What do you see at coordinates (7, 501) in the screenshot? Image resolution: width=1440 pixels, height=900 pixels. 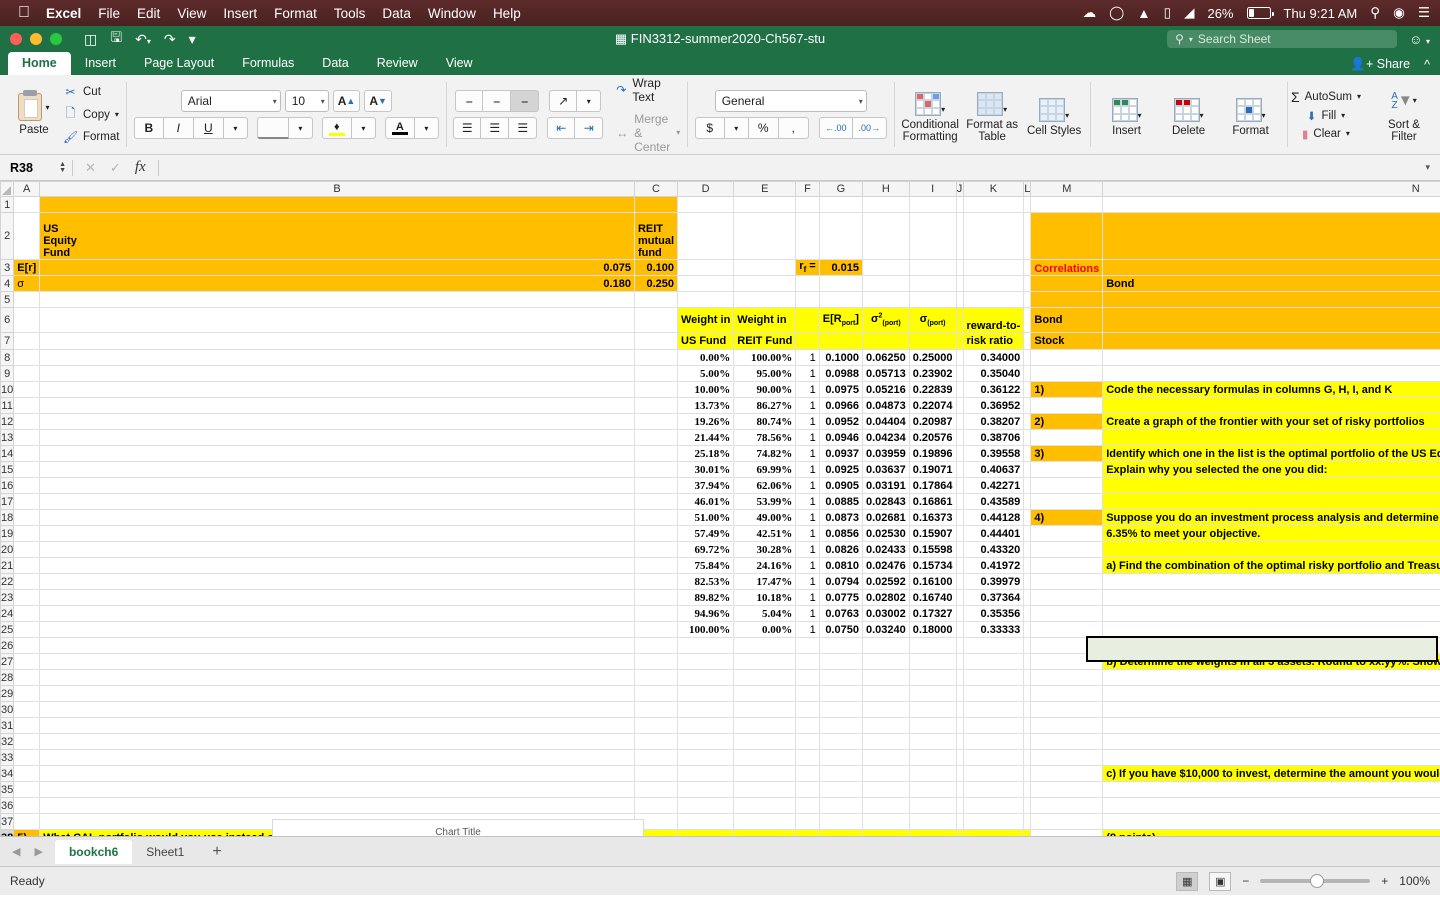 I see `row-header-17: 17` at bounding box center [7, 501].